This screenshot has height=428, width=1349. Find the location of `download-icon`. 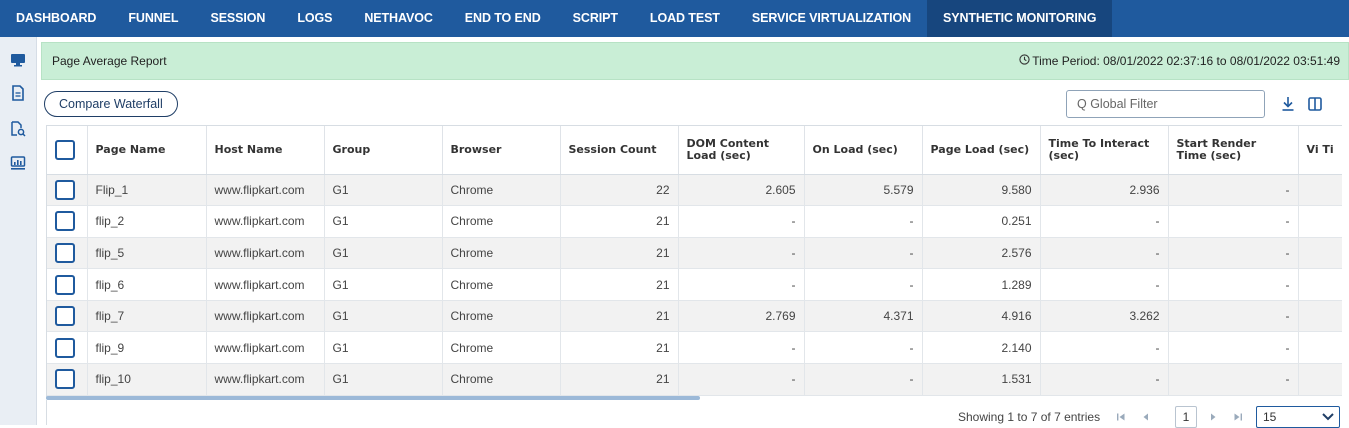

download-icon is located at coordinates (1288, 104).